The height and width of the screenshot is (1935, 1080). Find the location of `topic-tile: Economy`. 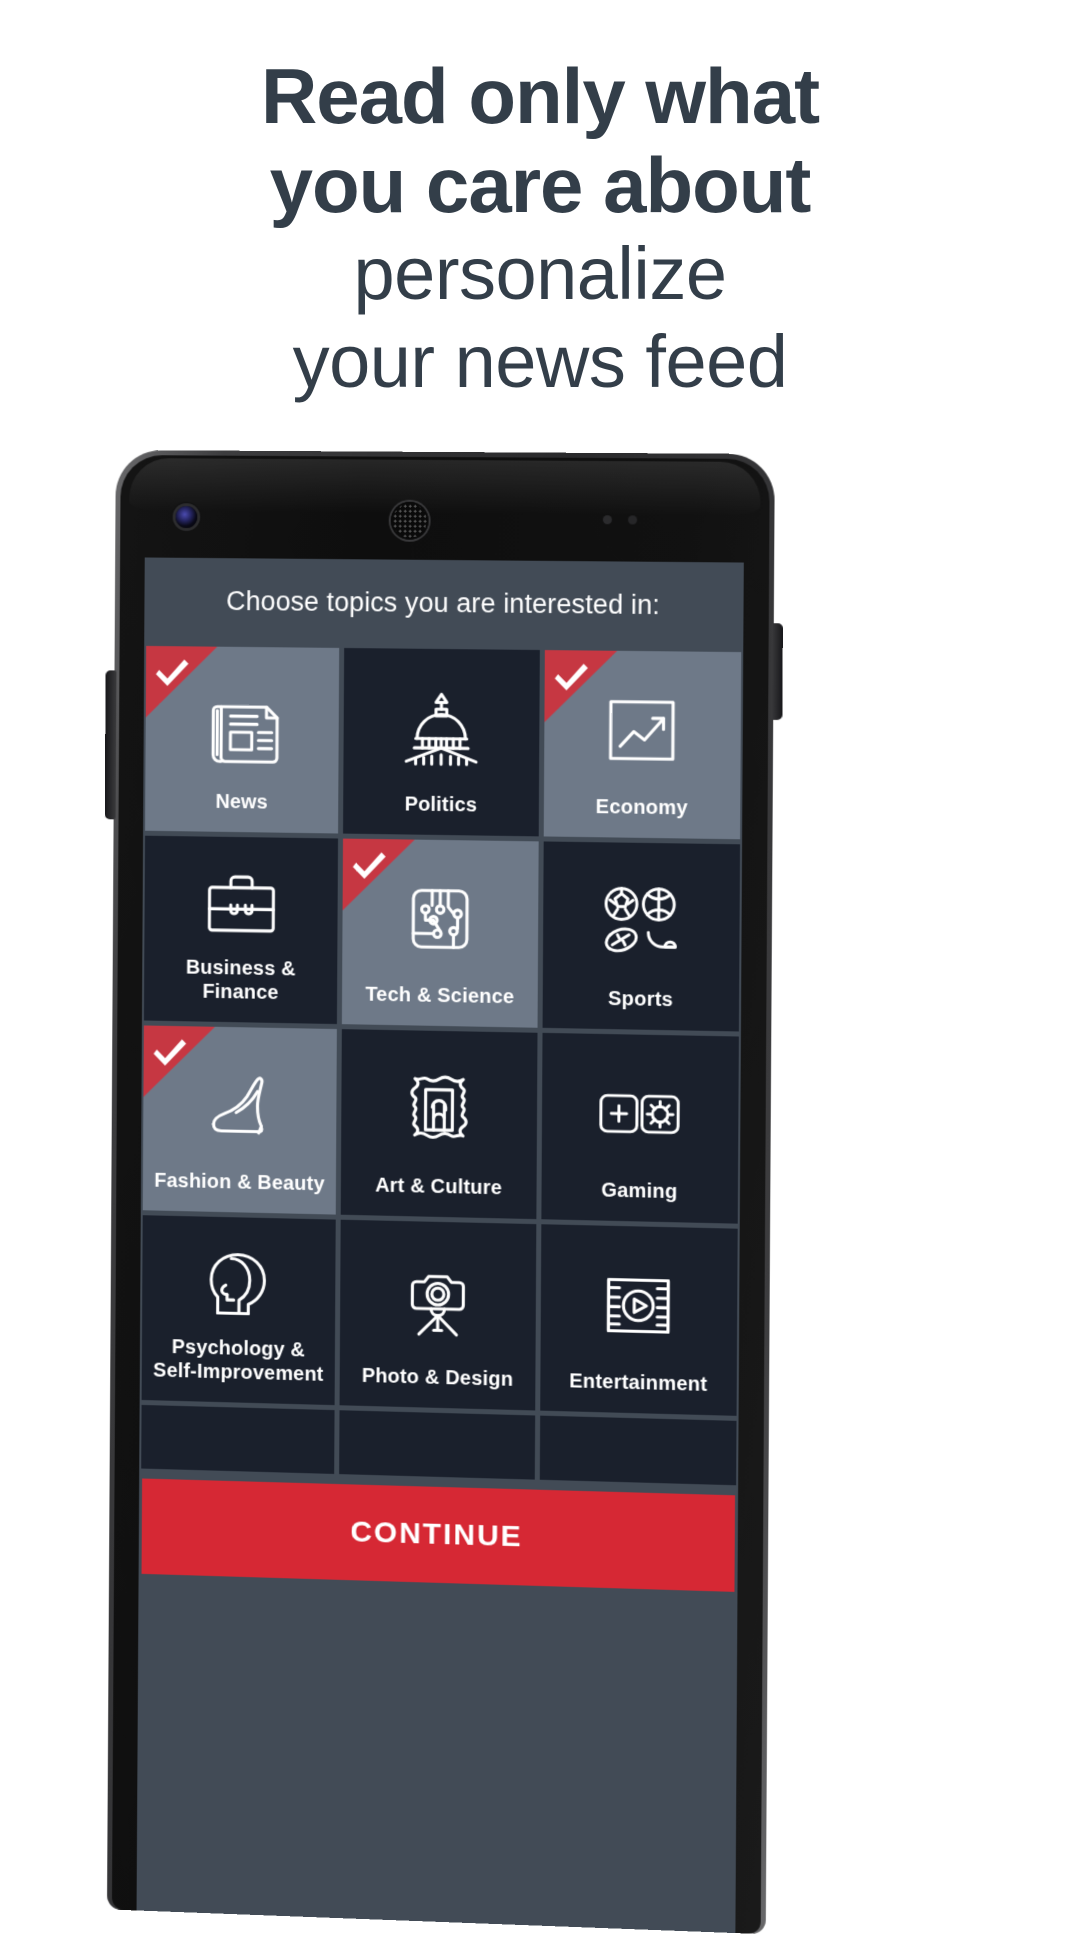

topic-tile: Economy is located at coordinates (642, 745).